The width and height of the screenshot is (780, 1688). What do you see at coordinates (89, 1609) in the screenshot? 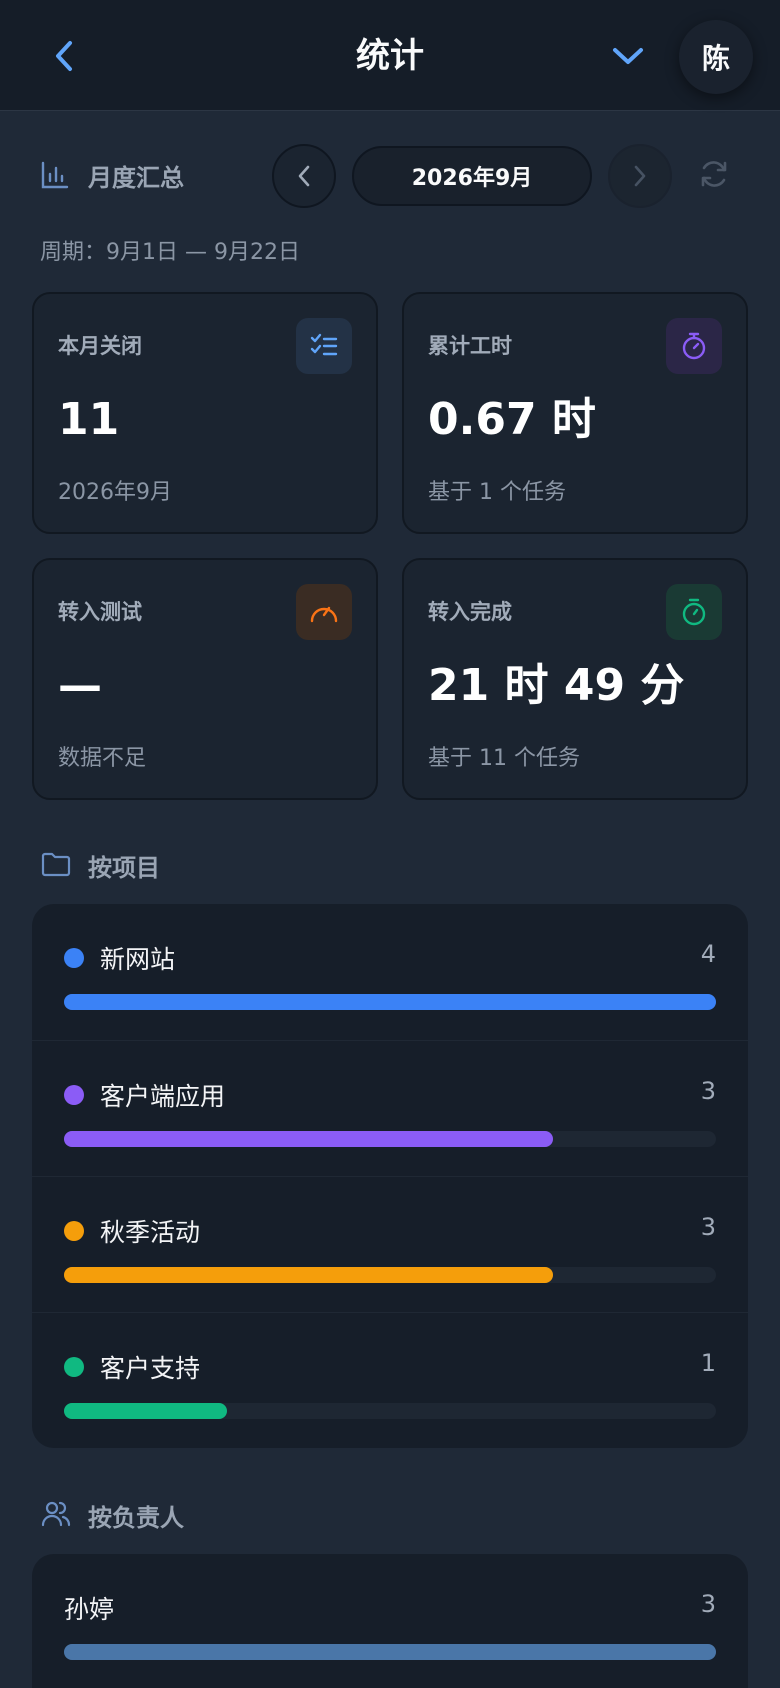
I see `owner-name: 孙婷` at bounding box center [89, 1609].